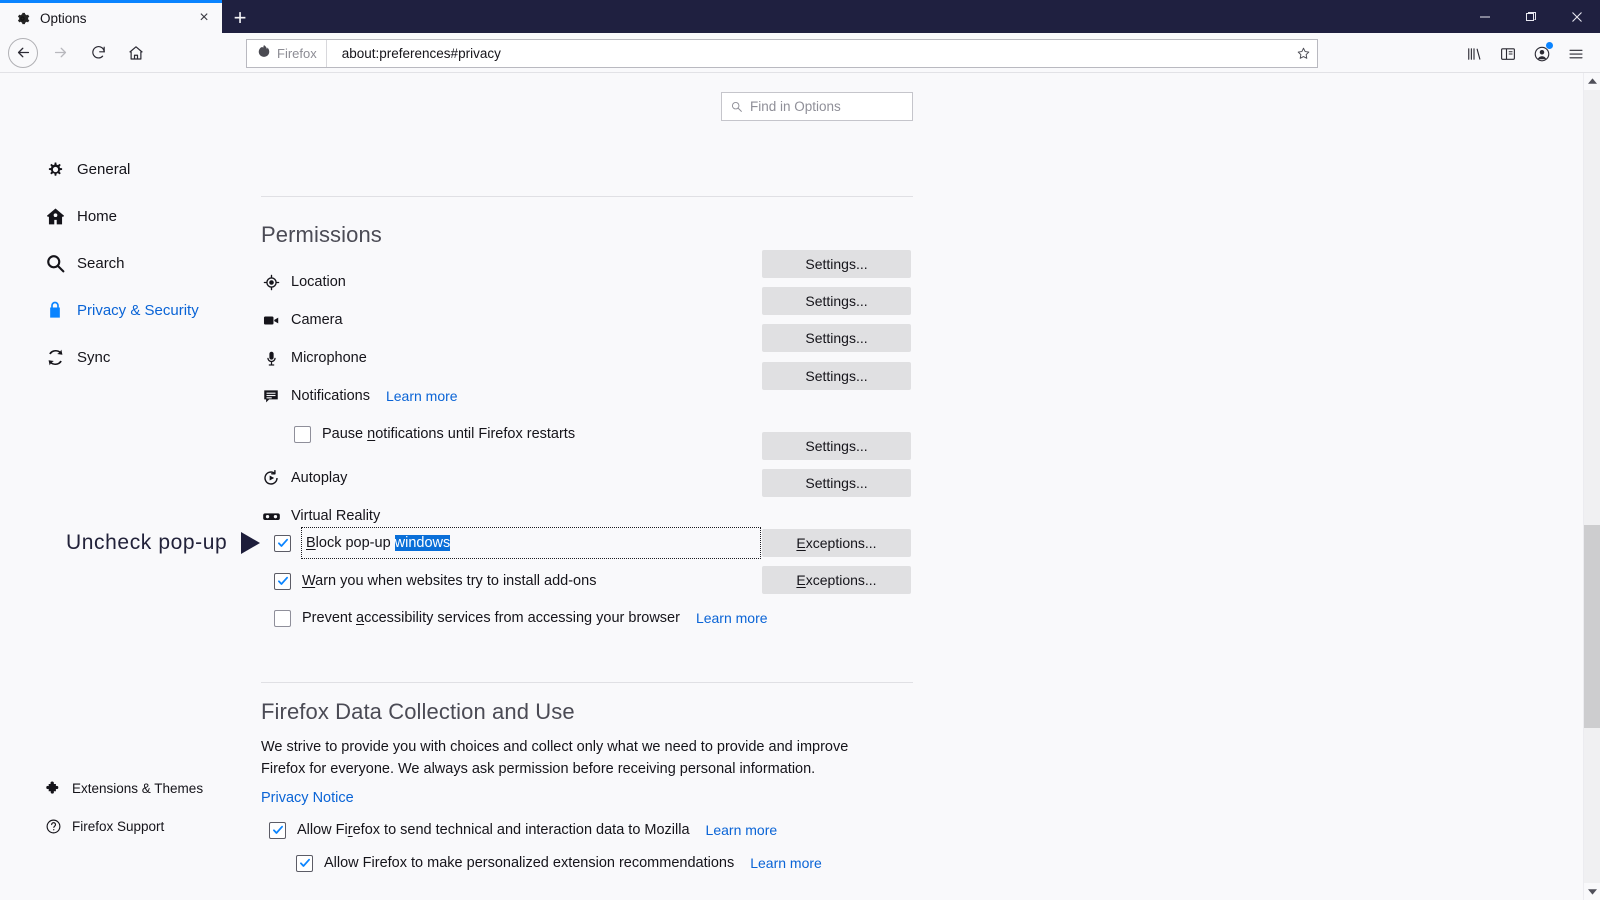  Describe the element at coordinates (800, 16) in the screenshot. I see `title-bar: Options × +` at that location.